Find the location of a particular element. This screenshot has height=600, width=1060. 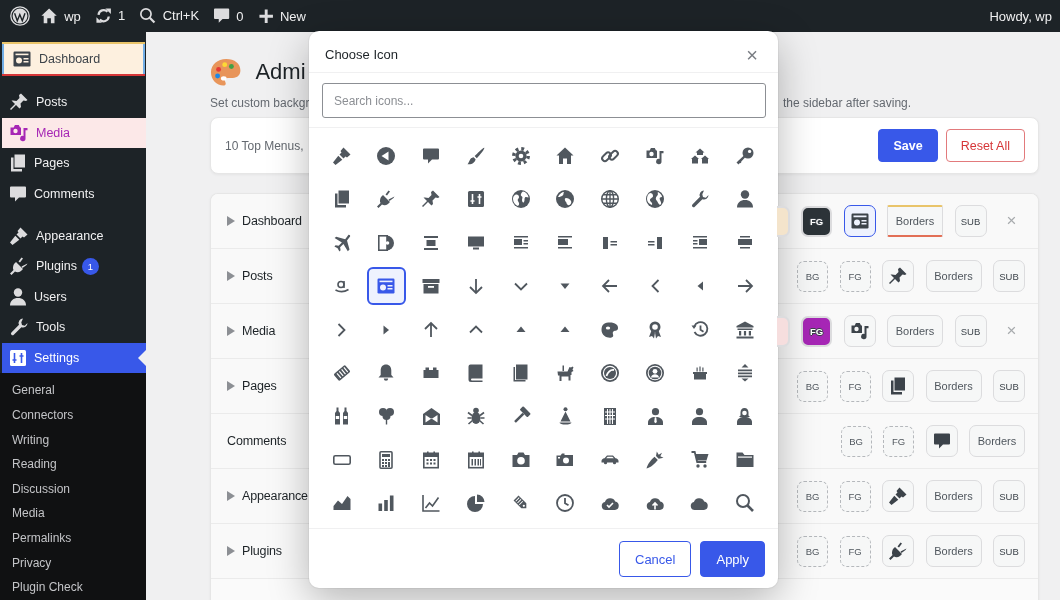

submenu-item: Writing is located at coordinates (31, 440).